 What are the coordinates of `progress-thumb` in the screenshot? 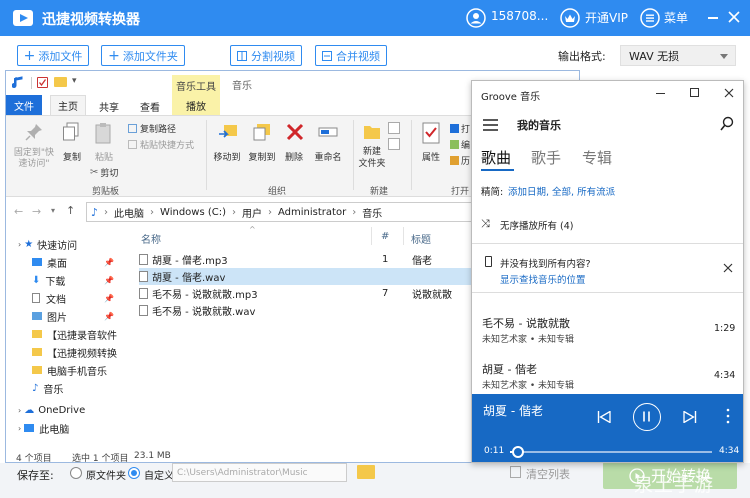 It's located at (518, 452).